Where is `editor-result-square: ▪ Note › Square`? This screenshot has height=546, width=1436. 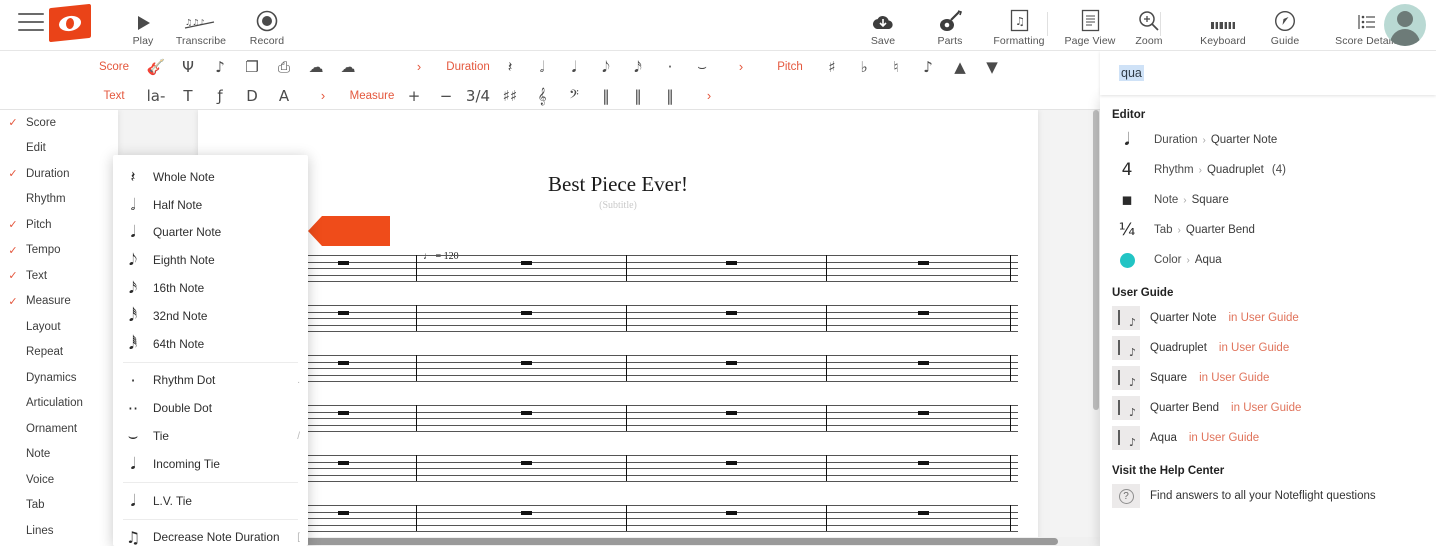 editor-result-square: ▪ Note › Square is located at coordinates (1268, 200).